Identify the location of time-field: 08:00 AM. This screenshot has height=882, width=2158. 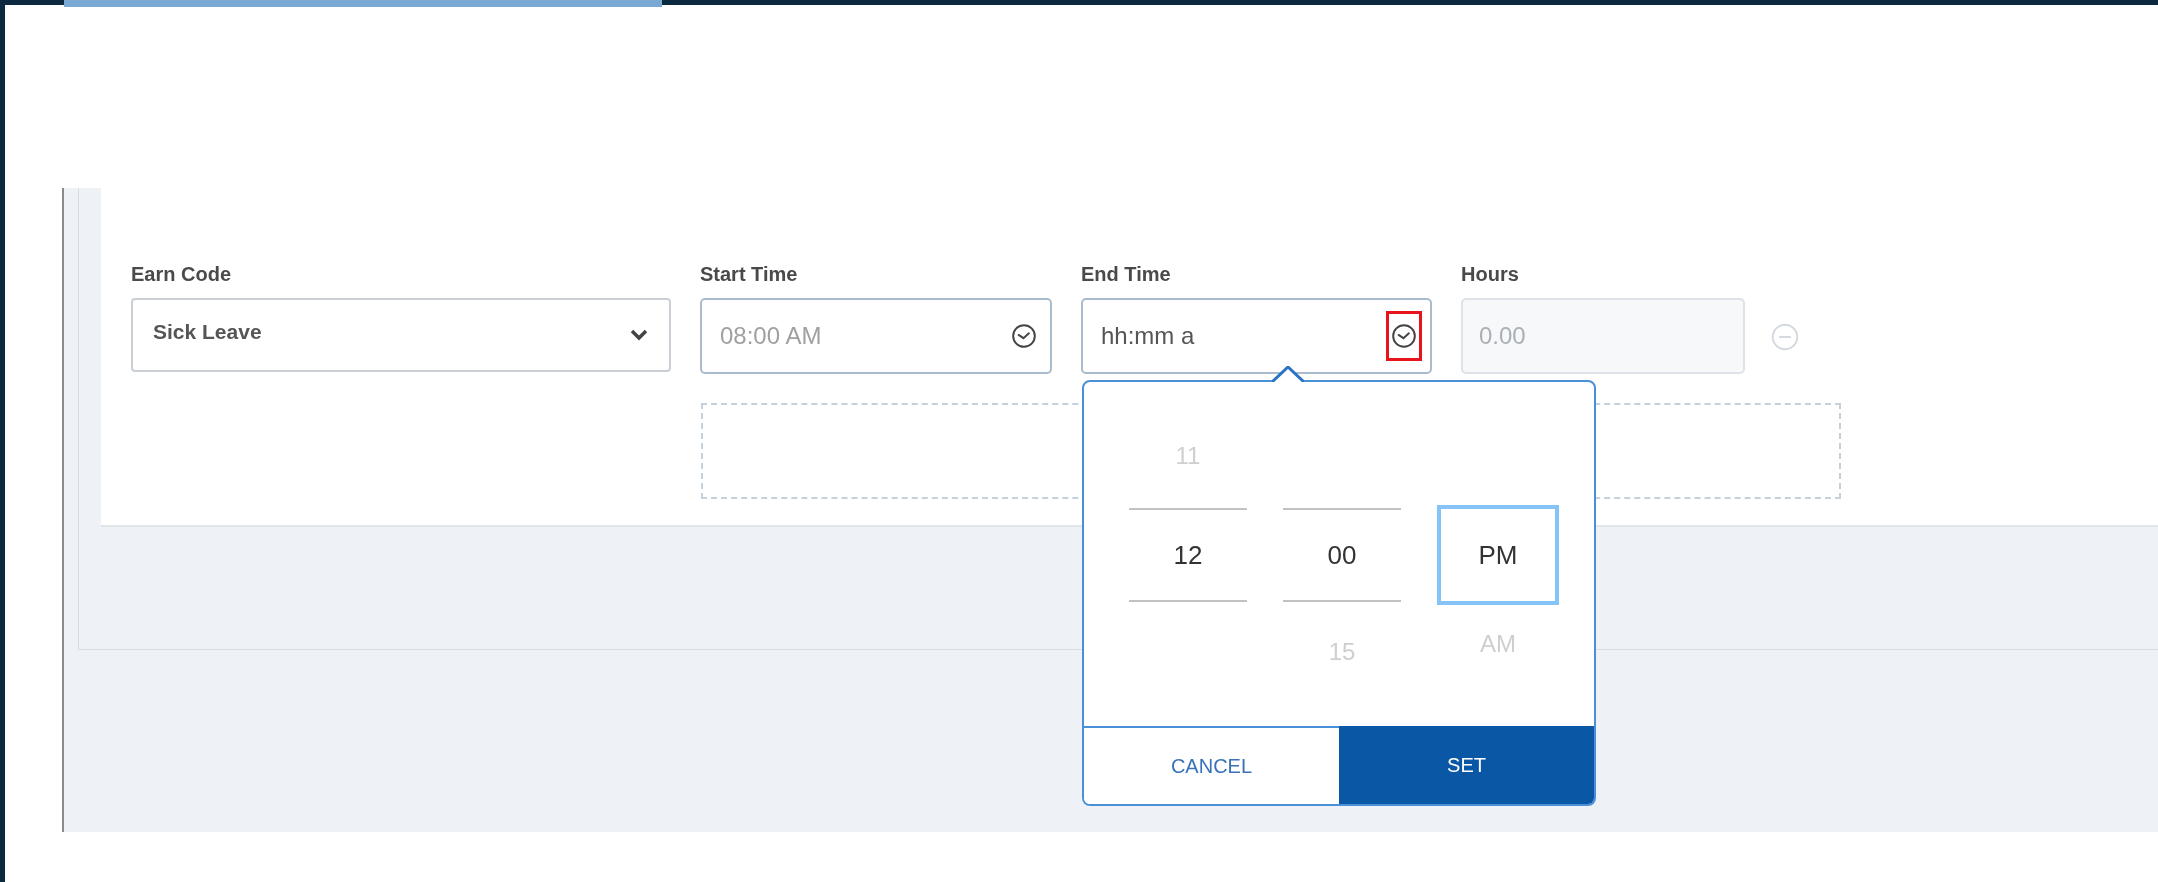
(876, 336).